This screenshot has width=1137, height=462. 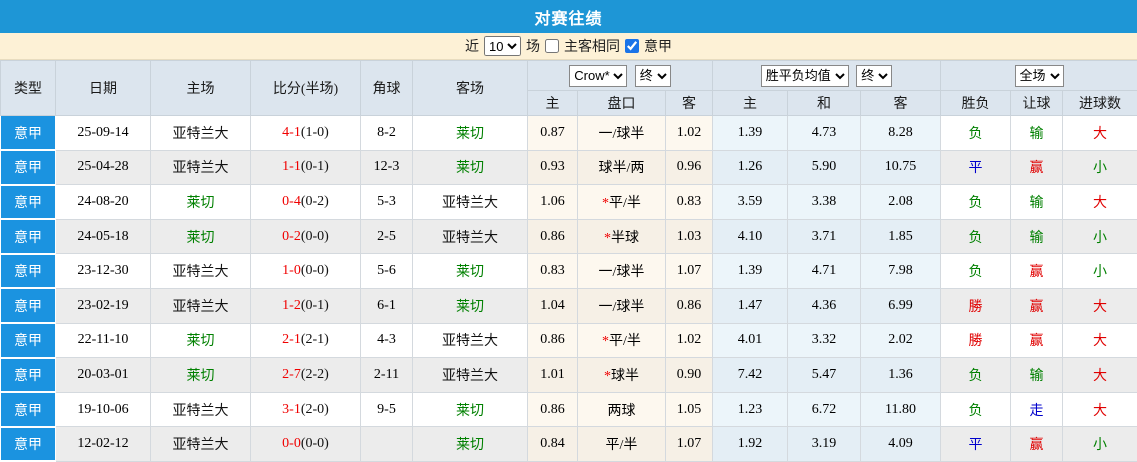 I want to click on match-date: 23-02-19, so click(x=103, y=305).